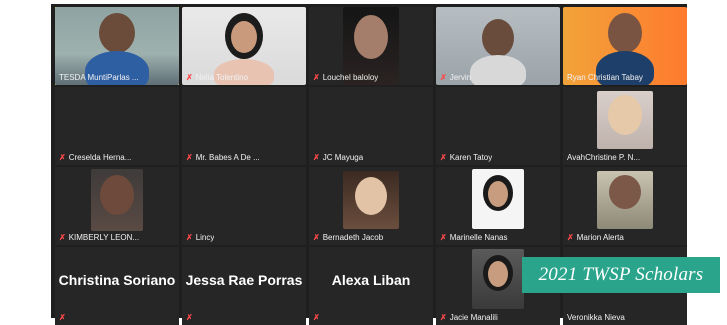  What do you see at coordinates (595, 237) in the screenshot?
I see `participant-name: ✗ Marion Alerta` at bounding box center [595, 237].